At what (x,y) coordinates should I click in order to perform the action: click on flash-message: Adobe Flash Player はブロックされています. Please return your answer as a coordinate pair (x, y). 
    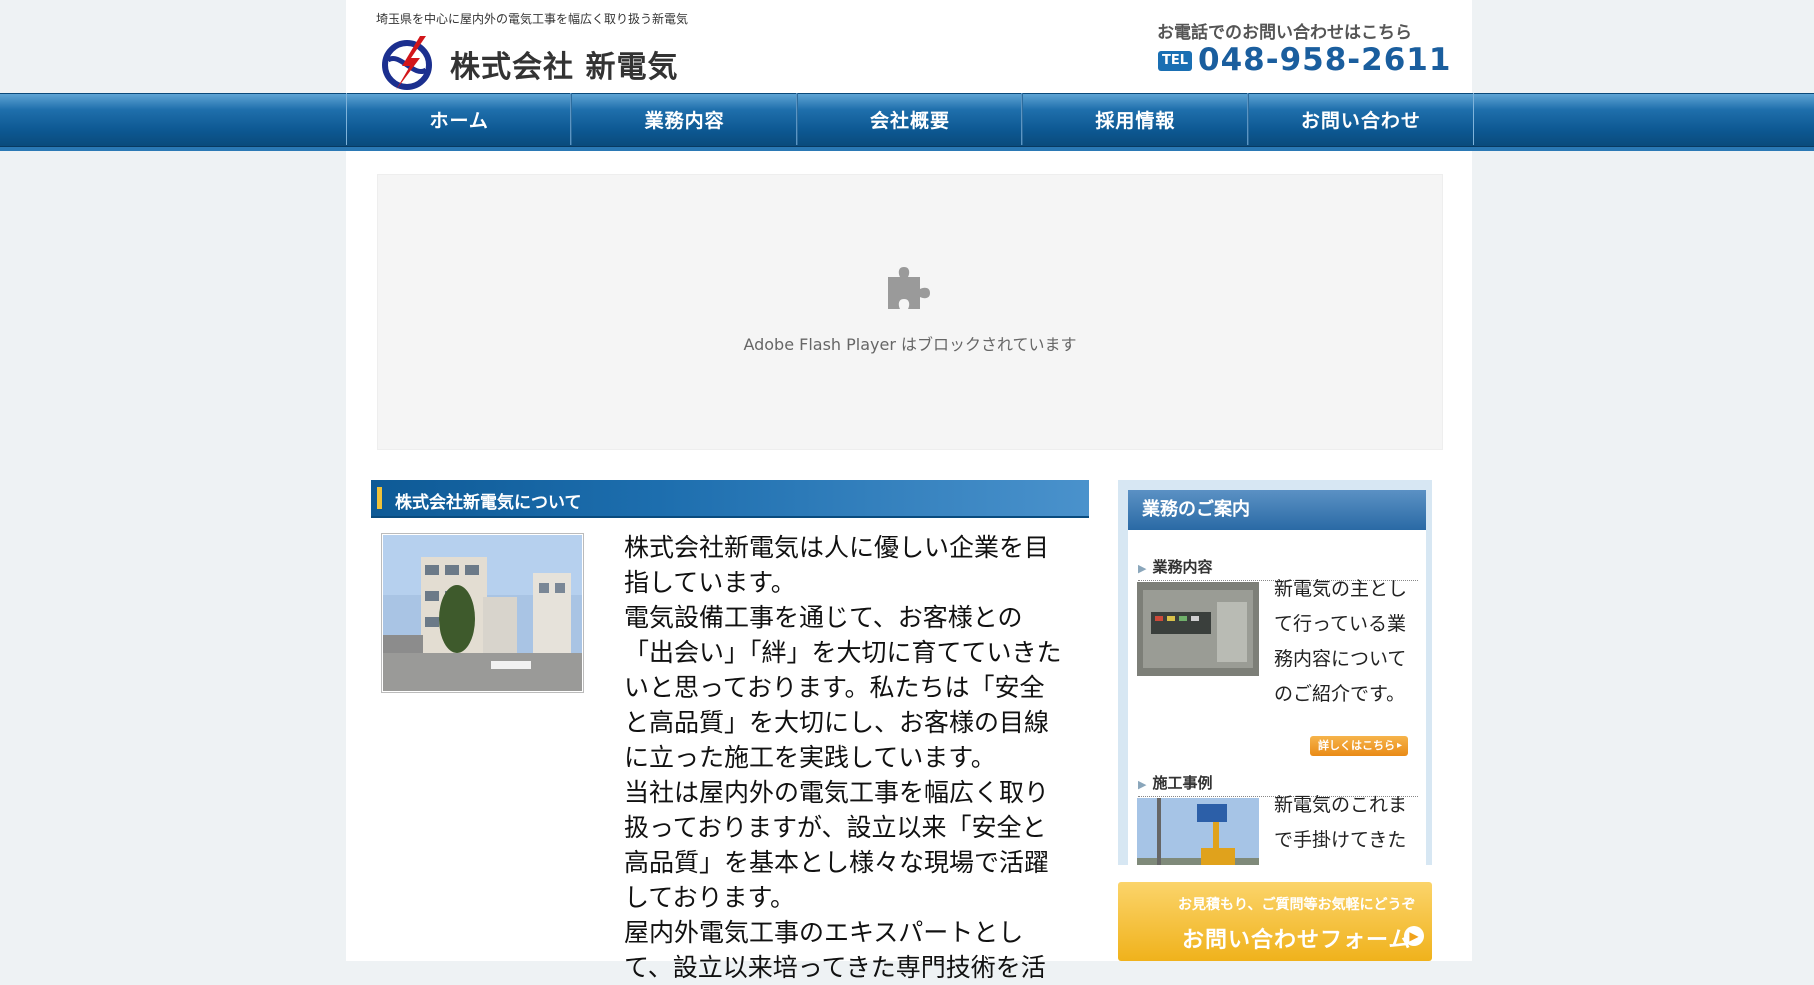
    Looking at the image, I should click on (910, 344).